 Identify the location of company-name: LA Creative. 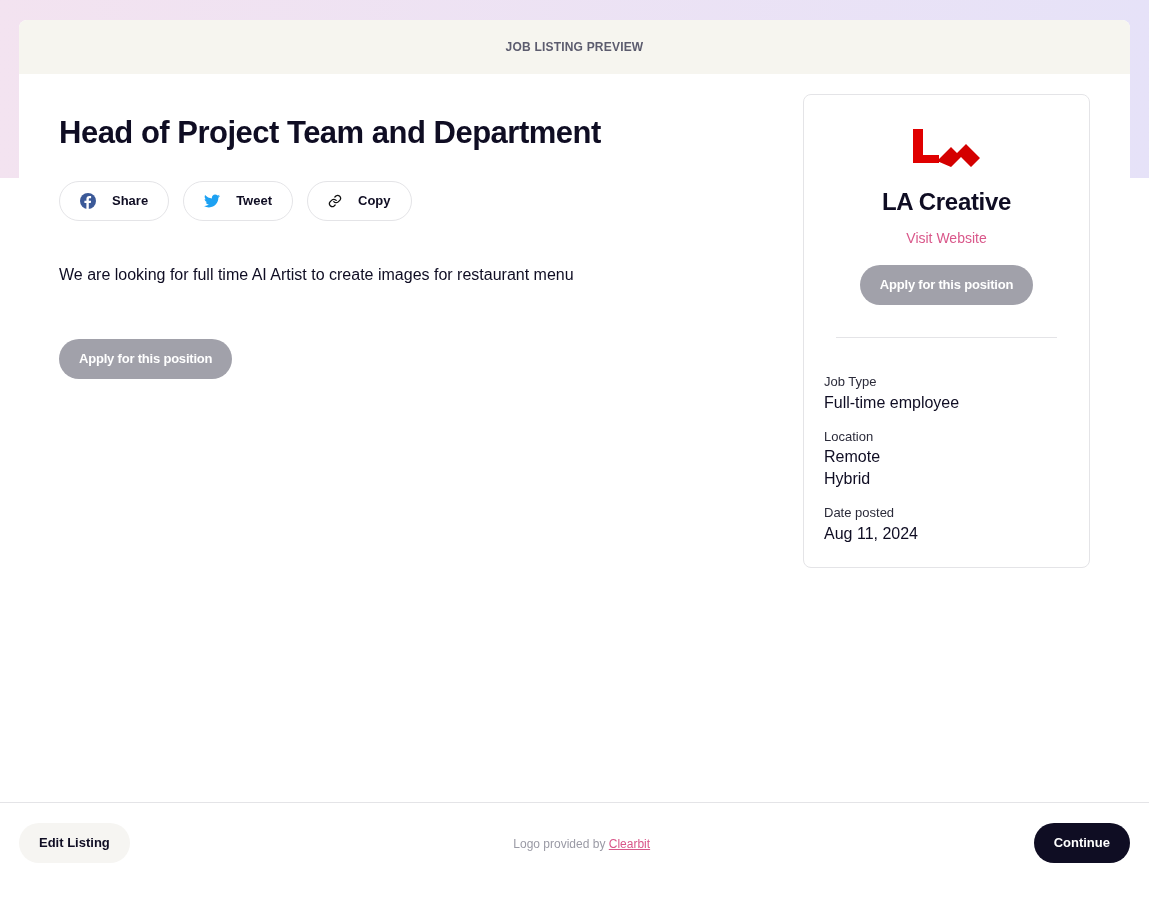
(946, 202).